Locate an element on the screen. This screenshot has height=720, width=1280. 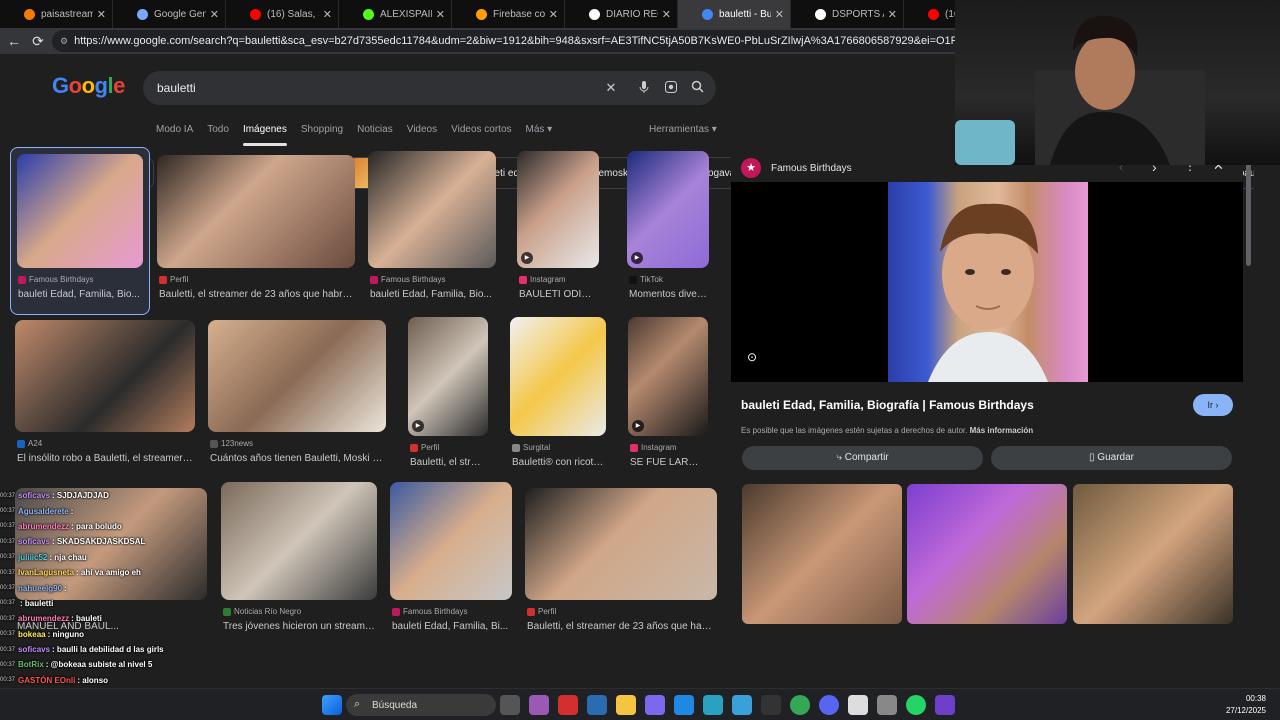
search-icon is located at coordinates (697, 88).